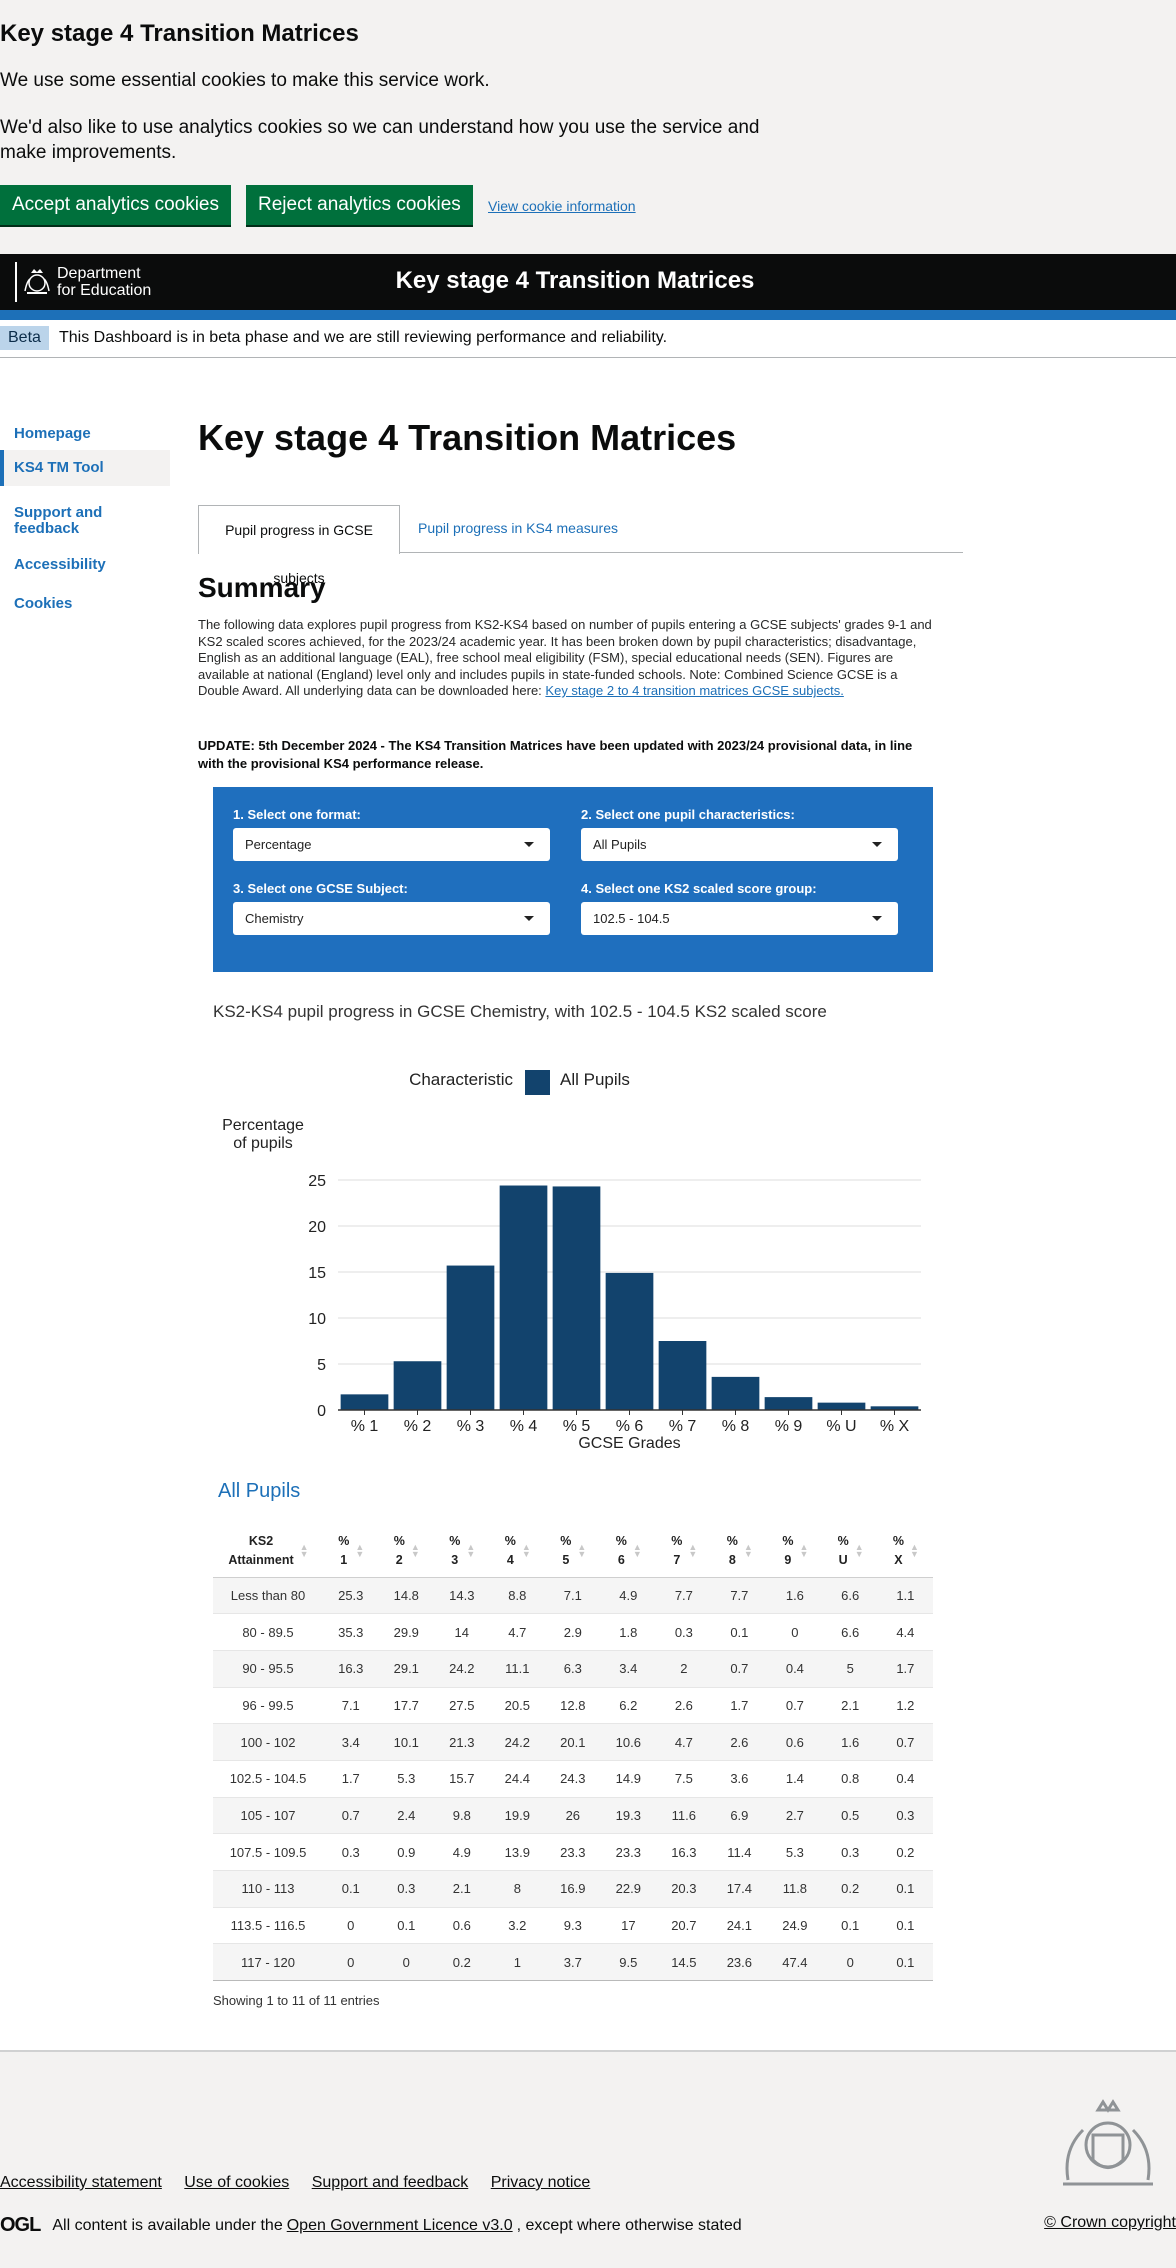 This screenshot has height=2268, width=1176. I want to click on footer-link-cookies: Use of cookies, so click(236, 2182).